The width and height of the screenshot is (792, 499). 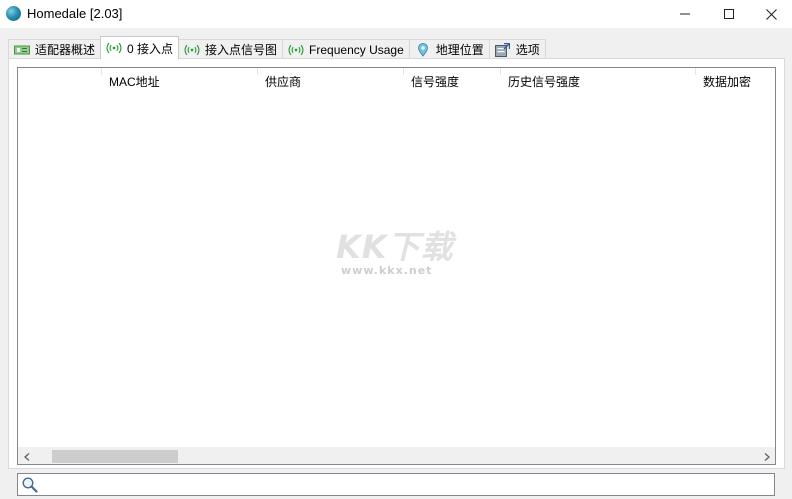 What do you see at coordinates (331, 78) in the screenshot?
I see `column-vendor: 供应商` at bounding box center [331, 78].